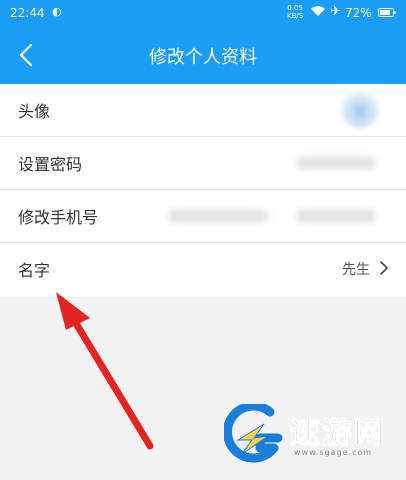 Image resolution: width=406 pixels, height=480 pixels. Describe the element at coordinates (50, 164) in the screenshot. I see `set-password-label: 设置密码` at that location.